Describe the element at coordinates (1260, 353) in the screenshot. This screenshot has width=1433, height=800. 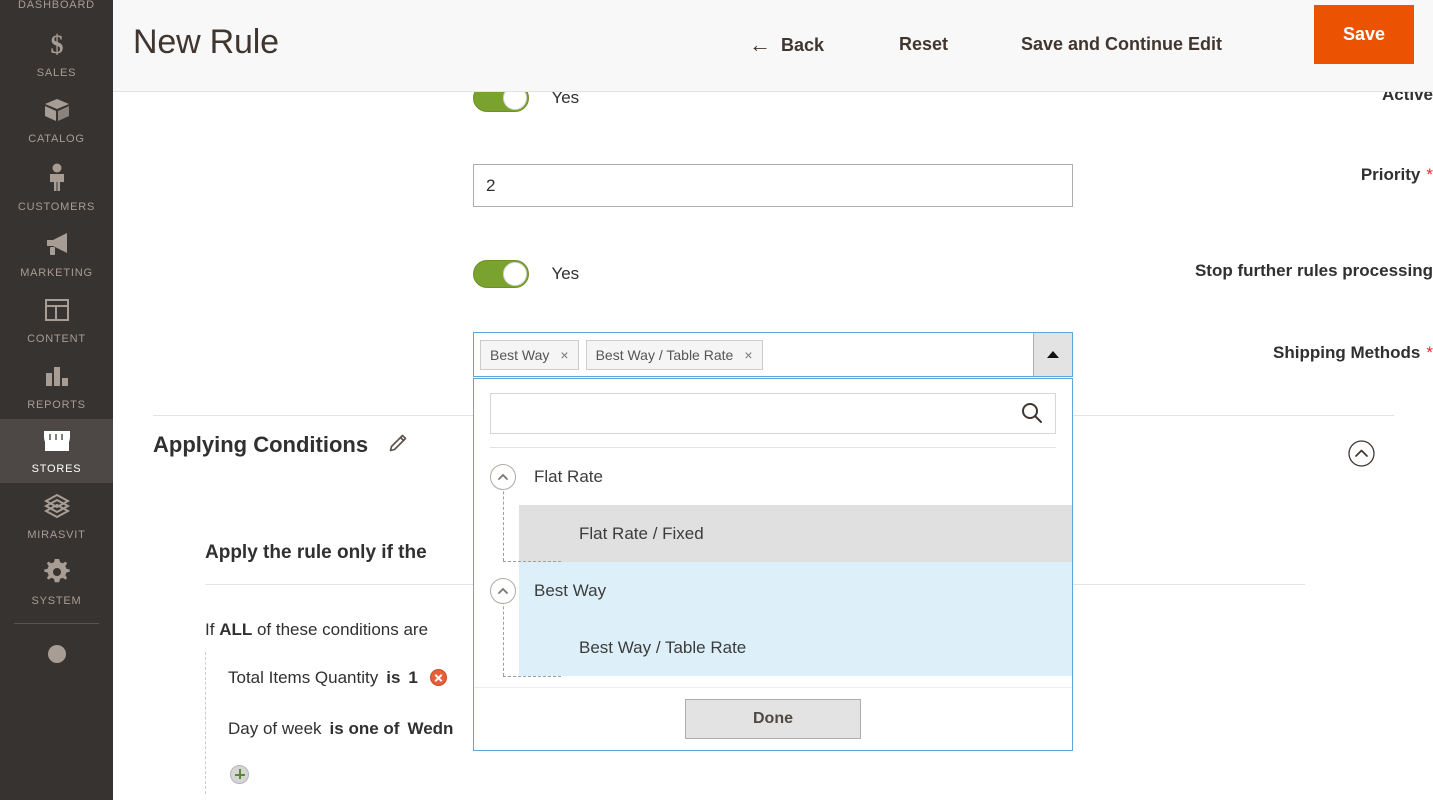
I see `shipping-methods-label: Shipping Methods *` at that location.